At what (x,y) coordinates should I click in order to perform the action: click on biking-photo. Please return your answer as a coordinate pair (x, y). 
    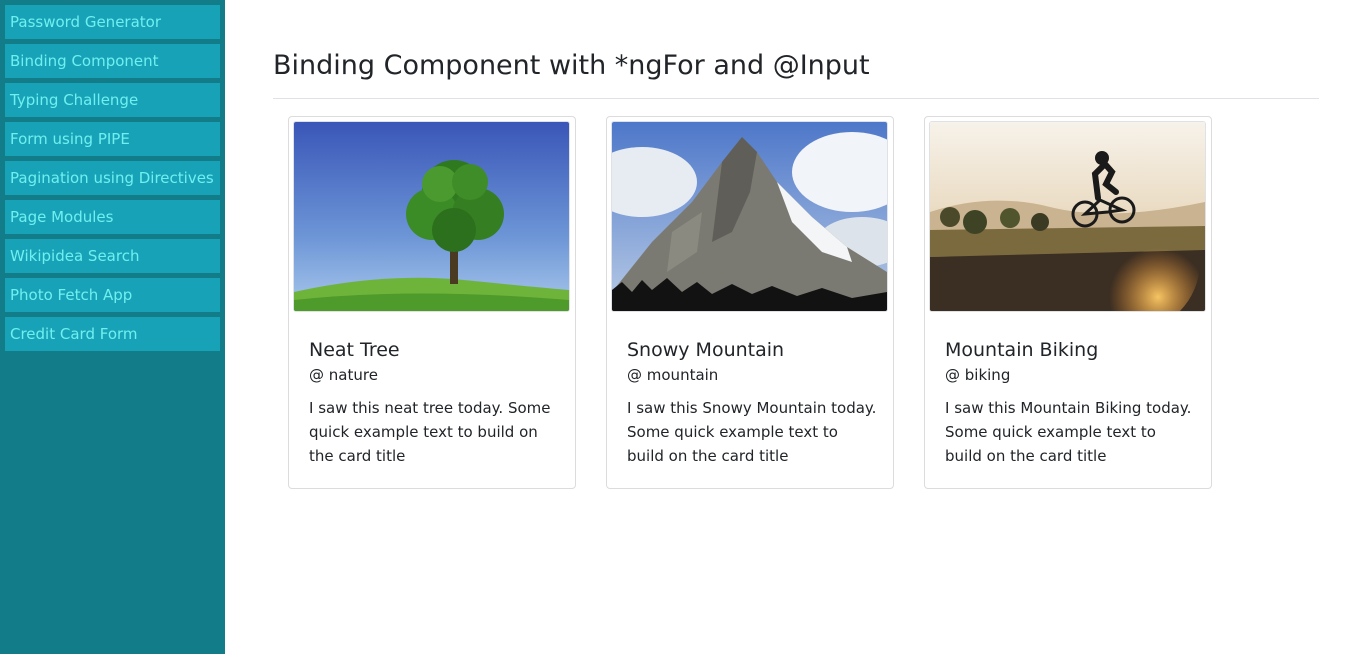
    Looking at the image, I should click on (1067, 216).